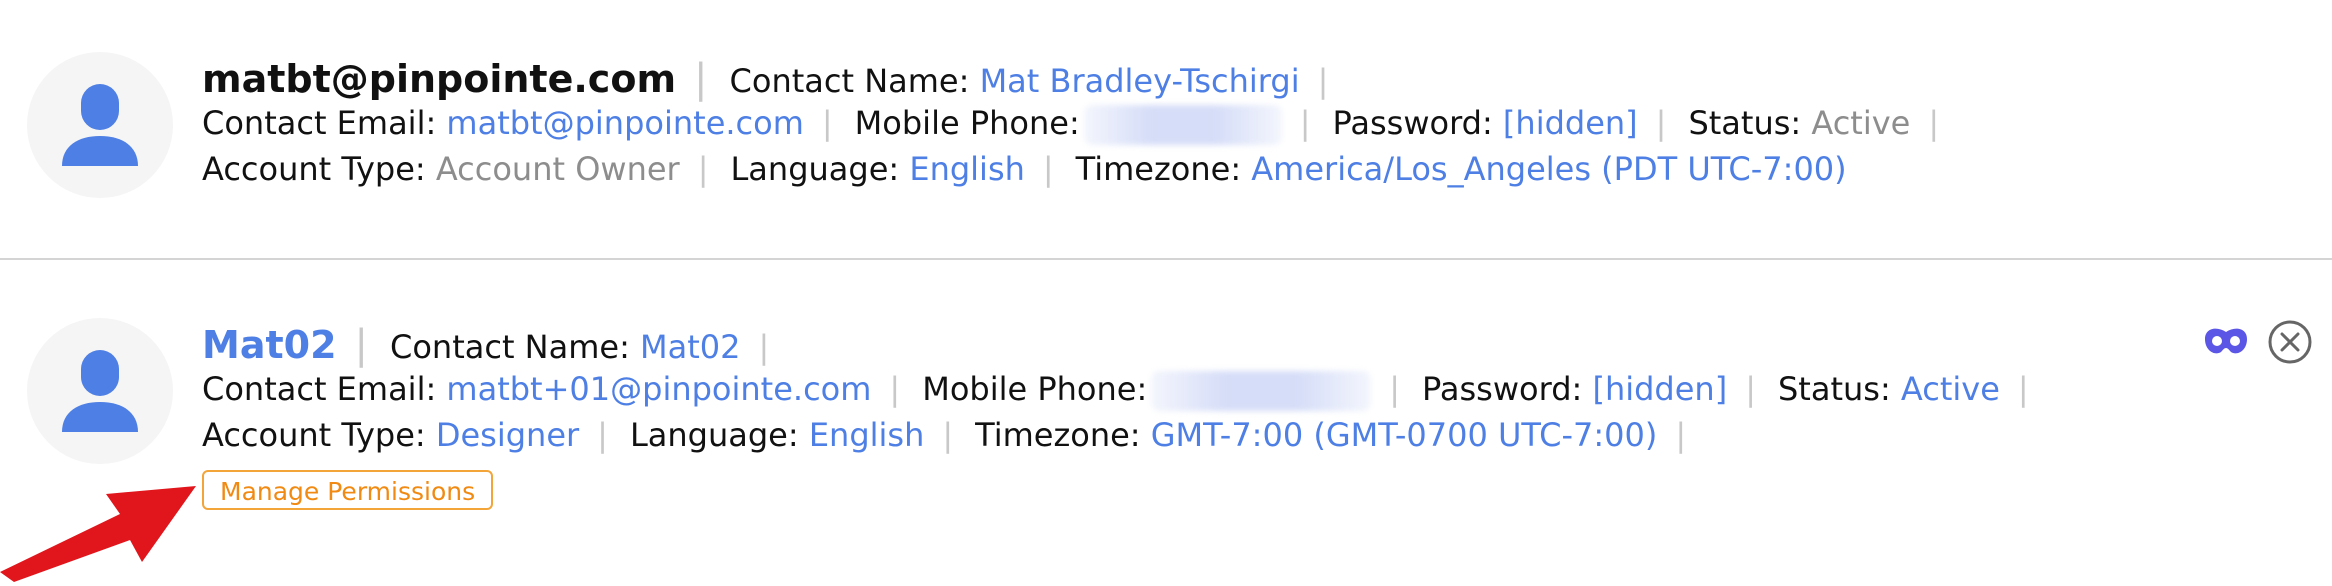 The height and width of the screenshot is (586, 2332). I want to click on contact-email-value: matbt+01@pinpointe.com, so click(658, 389).